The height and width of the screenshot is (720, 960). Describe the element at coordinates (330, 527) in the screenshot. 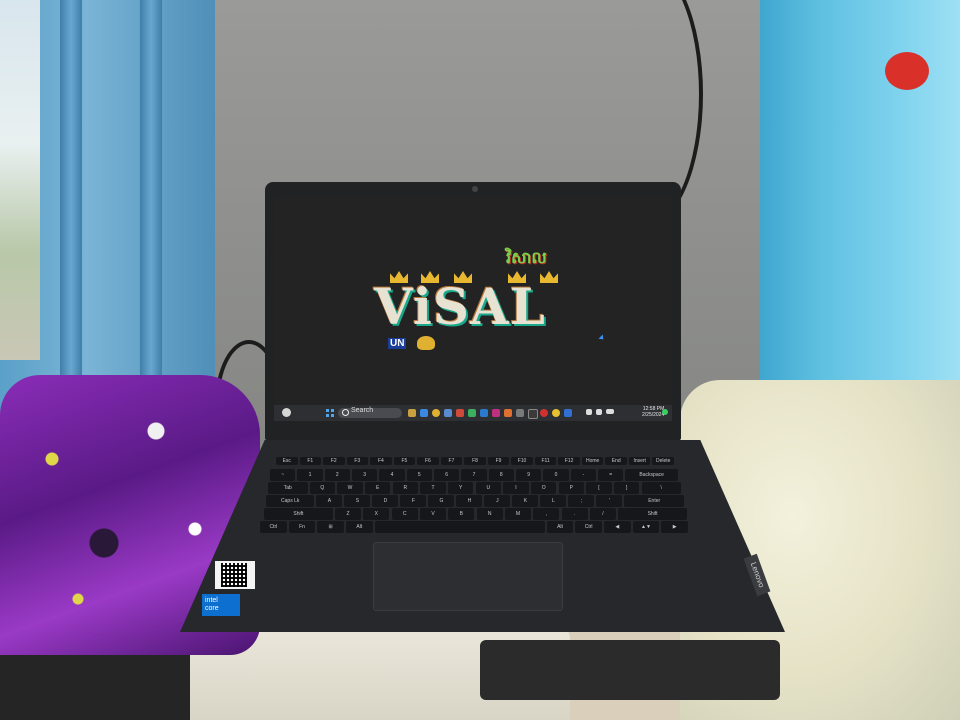

I see `keyboard-key: ⊞` at that location.